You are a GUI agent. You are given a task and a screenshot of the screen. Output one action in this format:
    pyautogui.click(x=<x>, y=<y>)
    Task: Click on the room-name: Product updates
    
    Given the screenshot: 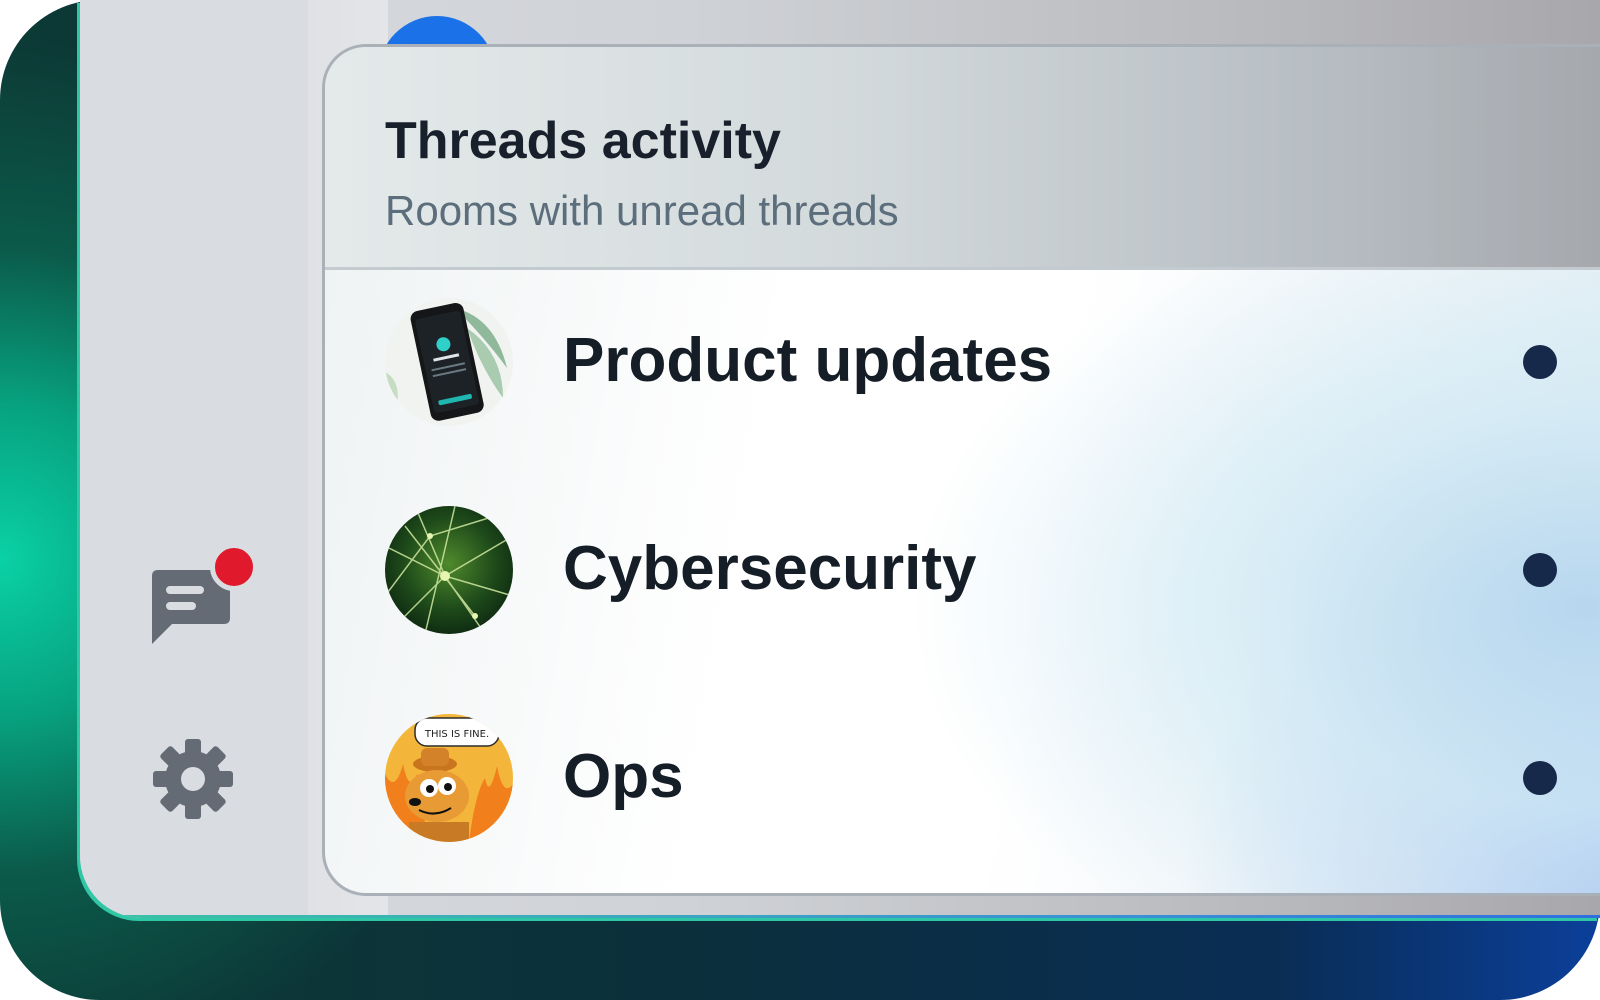 What is the action you would take?
    pyautogui.click(x=808, y=360)
    